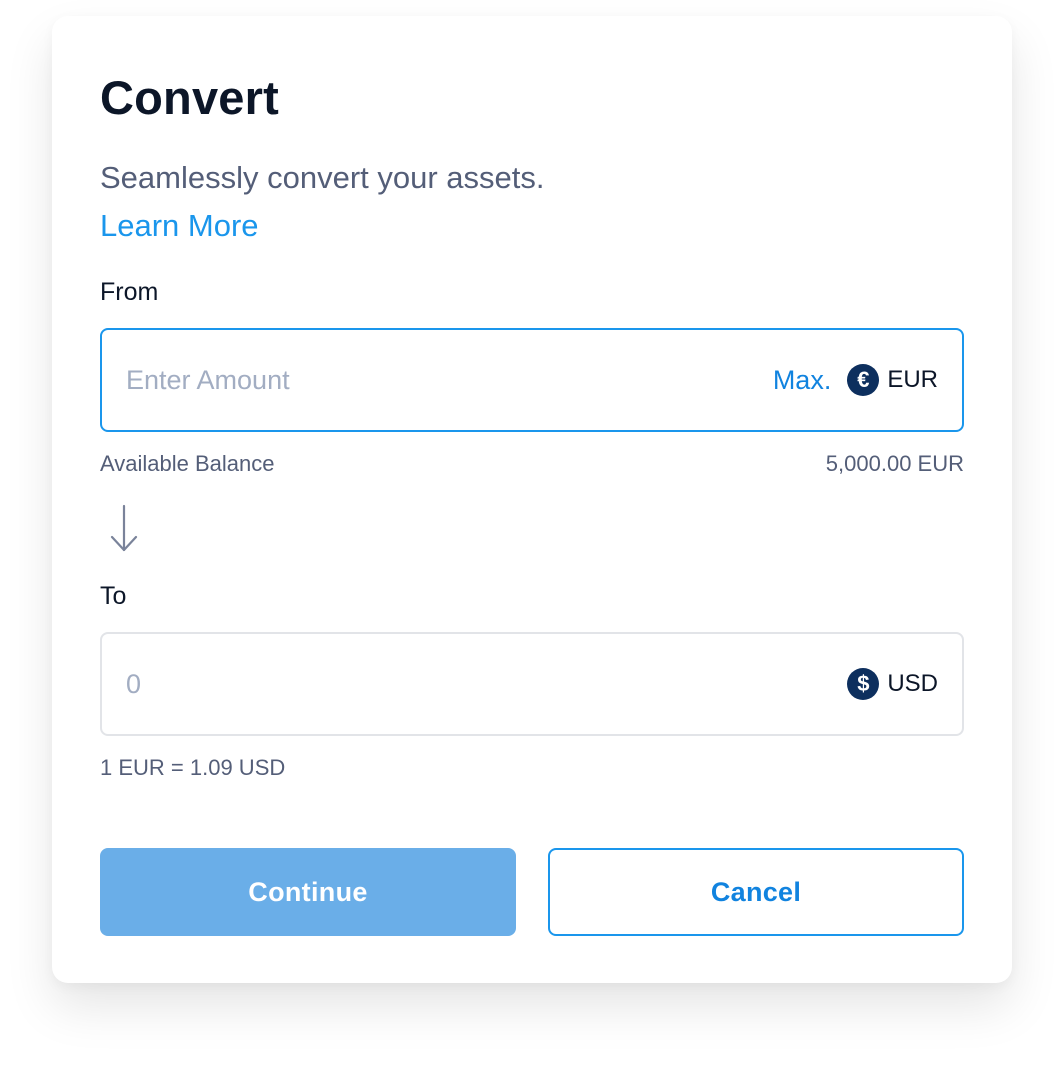  Describe the element at coordinates (912, 379) in the screenshot. I see `from-currency-code: EUR` at that location.